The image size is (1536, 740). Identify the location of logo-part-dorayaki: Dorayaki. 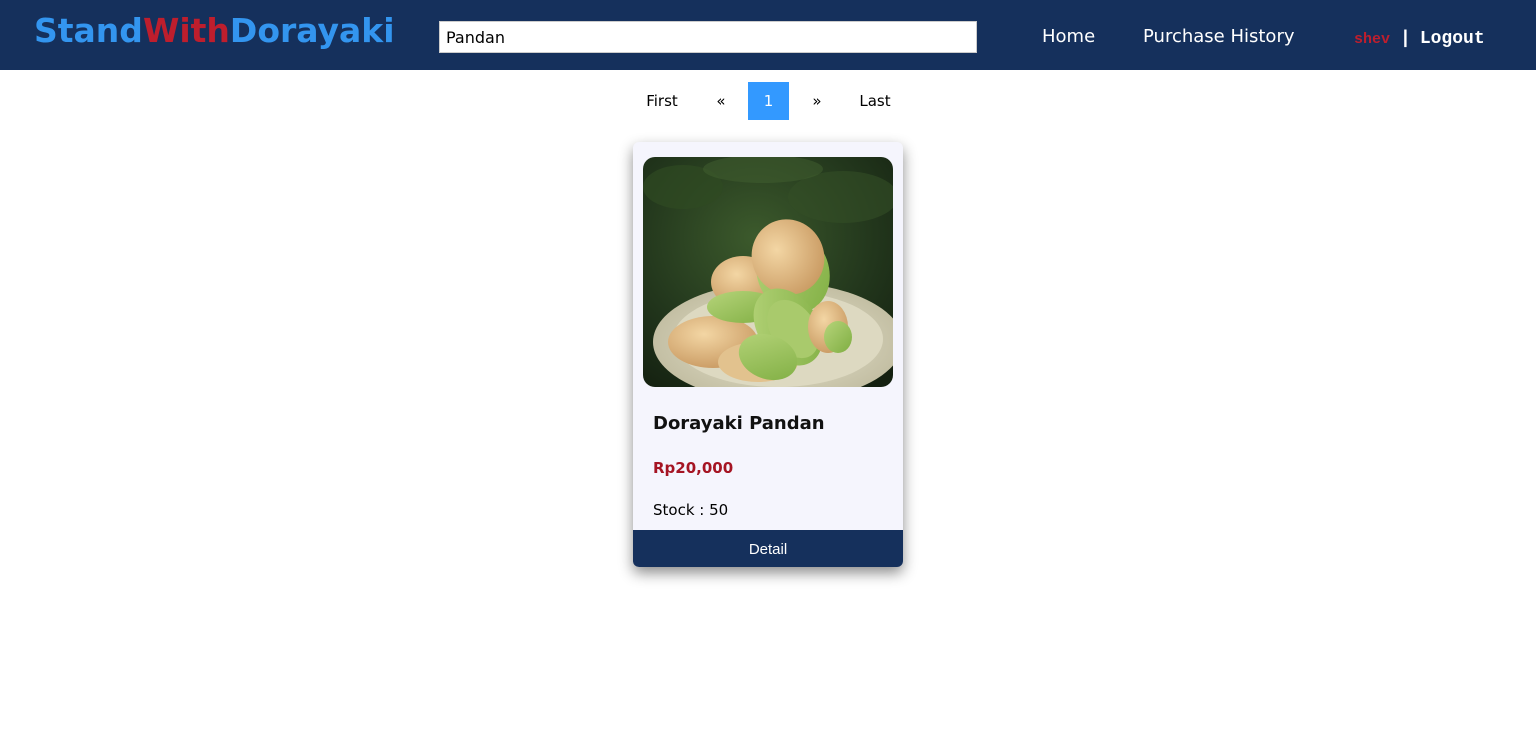
(312, 30).